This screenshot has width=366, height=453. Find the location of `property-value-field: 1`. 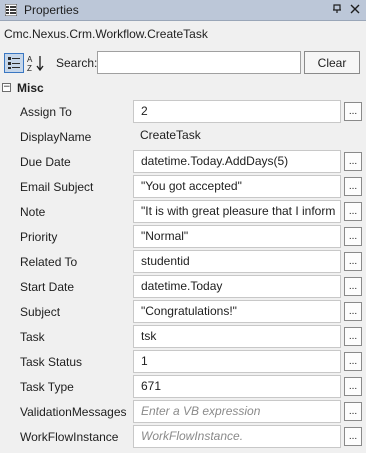

property-value-field: 1 is located at coordinates (237, 361).